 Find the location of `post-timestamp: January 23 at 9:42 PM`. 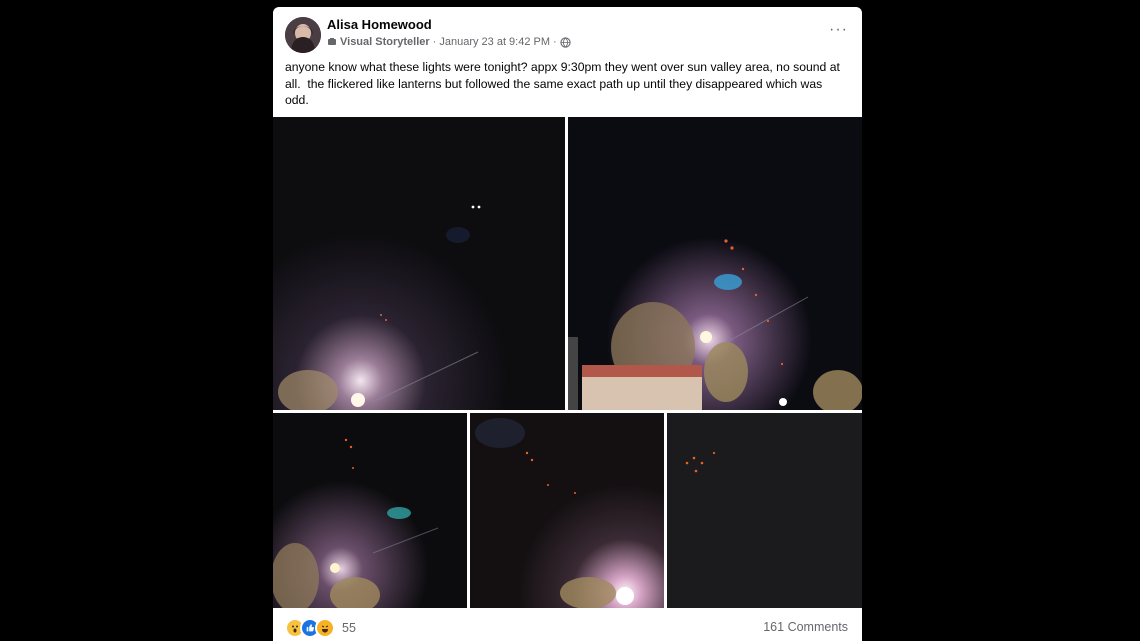

post-timestamp: January 23 at 9:42 PM is located at coordinates (494, 42).